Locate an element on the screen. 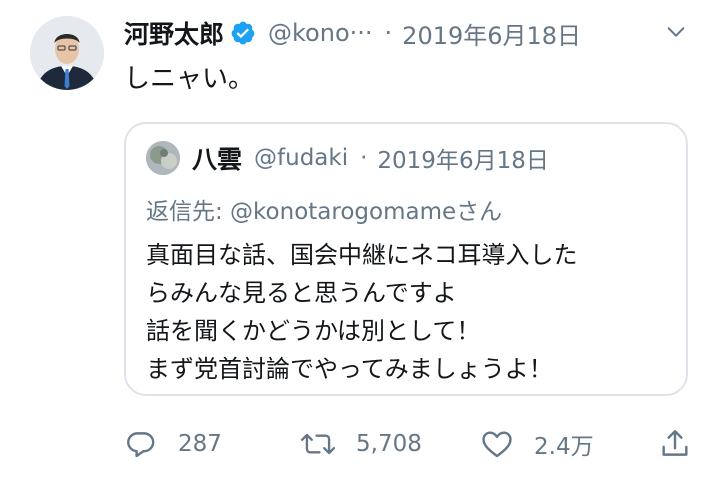 This screenshot has height=477, width=720. quoted-text-line: らみんな見ると思うんですよ is located at coordinates (301, 293).